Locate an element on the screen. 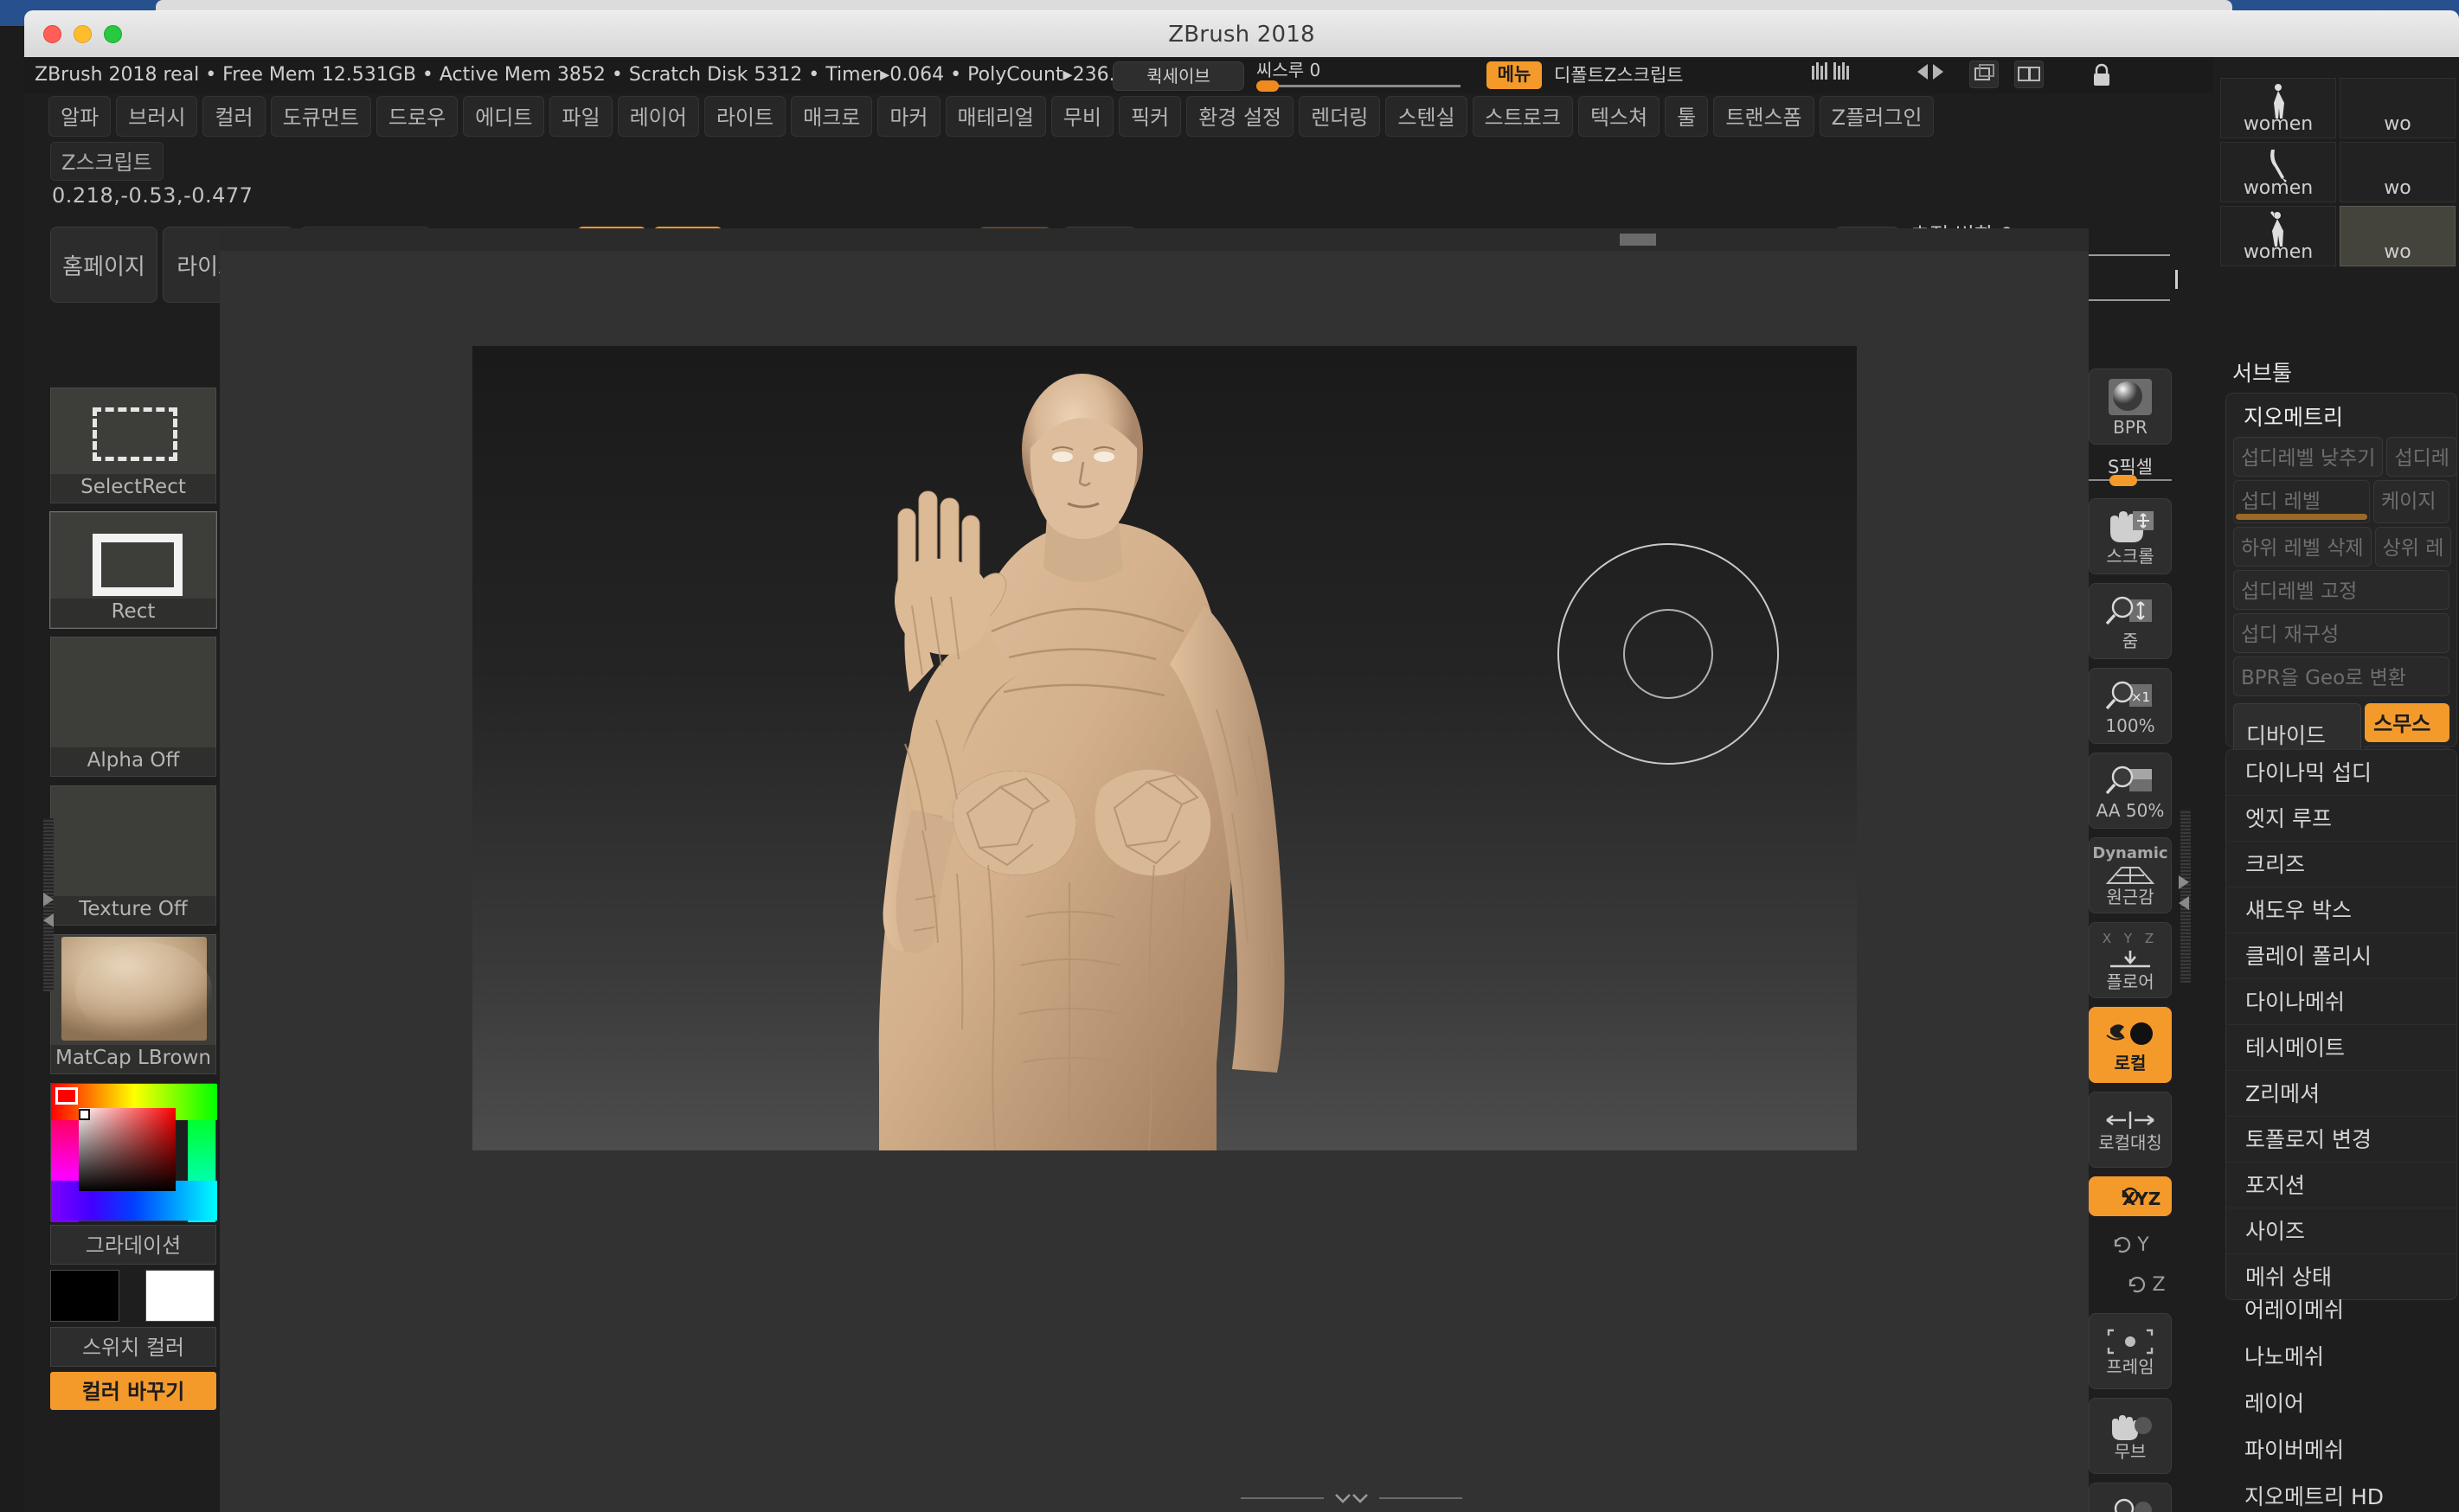 This screenshot has width=2459, height=1512. menu-zremesher: Z리메셔 is located at coordinates (2341, 1094).